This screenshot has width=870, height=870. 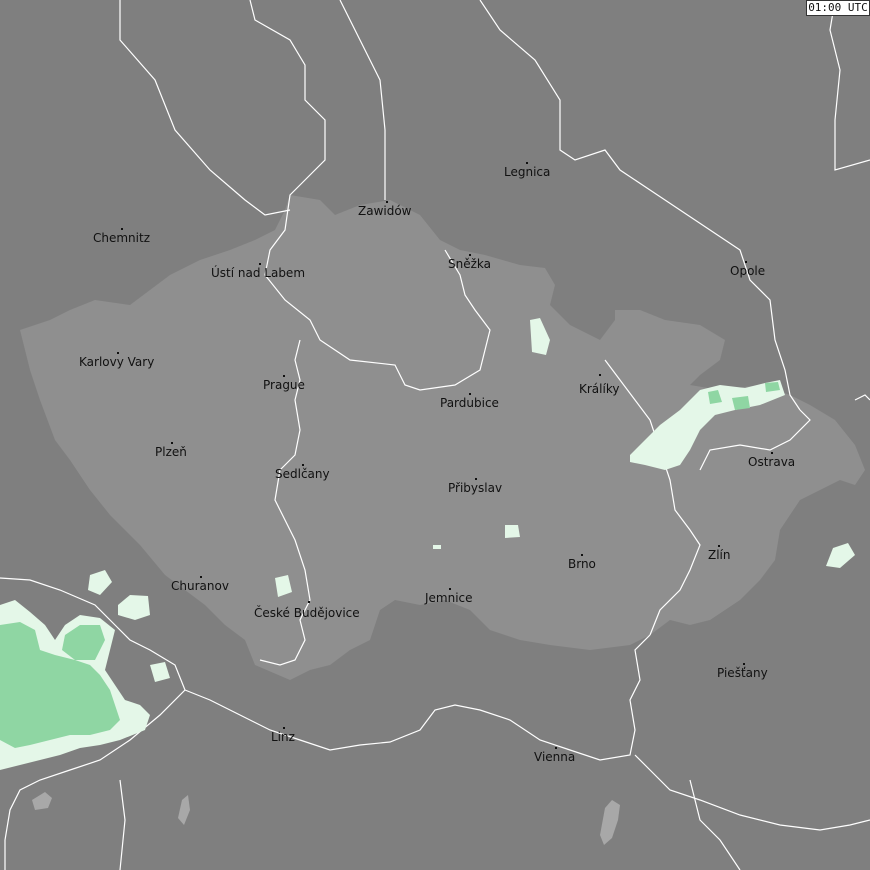 What do you see at coordinates (527, 172) in the screenshot?
I see `city-label-legnica: Legnica` at bounding box center [527, 172].